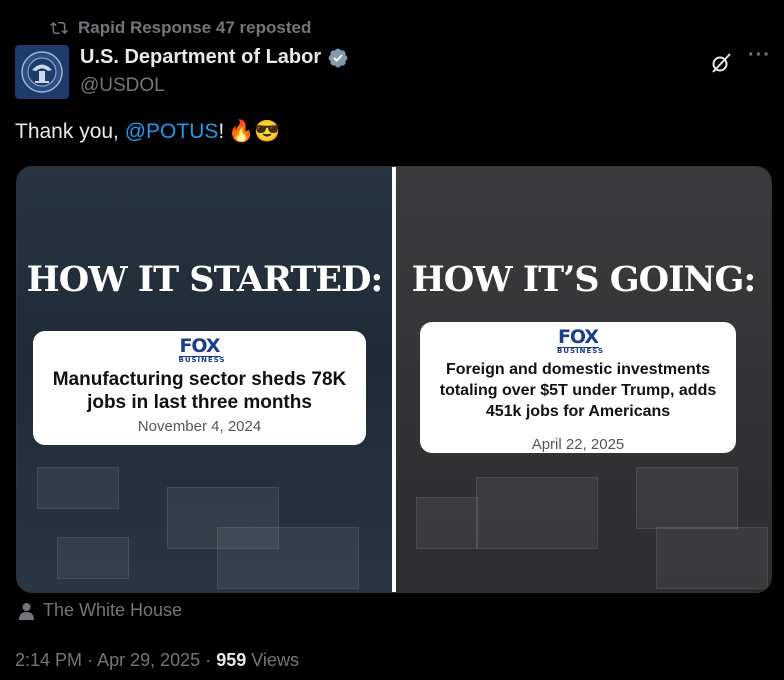 The image size is (784, 680). I want to click on tweet-emoji: 🔥😎, so click(254, 131).